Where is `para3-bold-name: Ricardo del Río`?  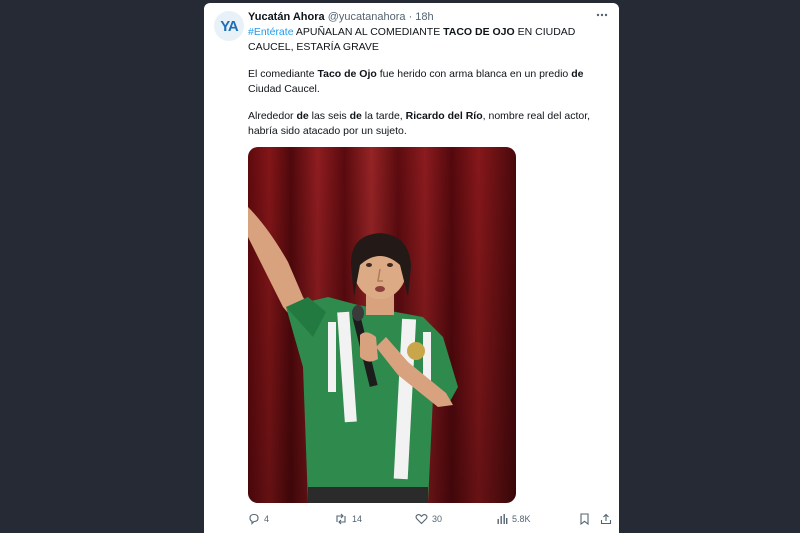
para3-bold-name: Ricardo del Río is located at coordinates (444, 116).